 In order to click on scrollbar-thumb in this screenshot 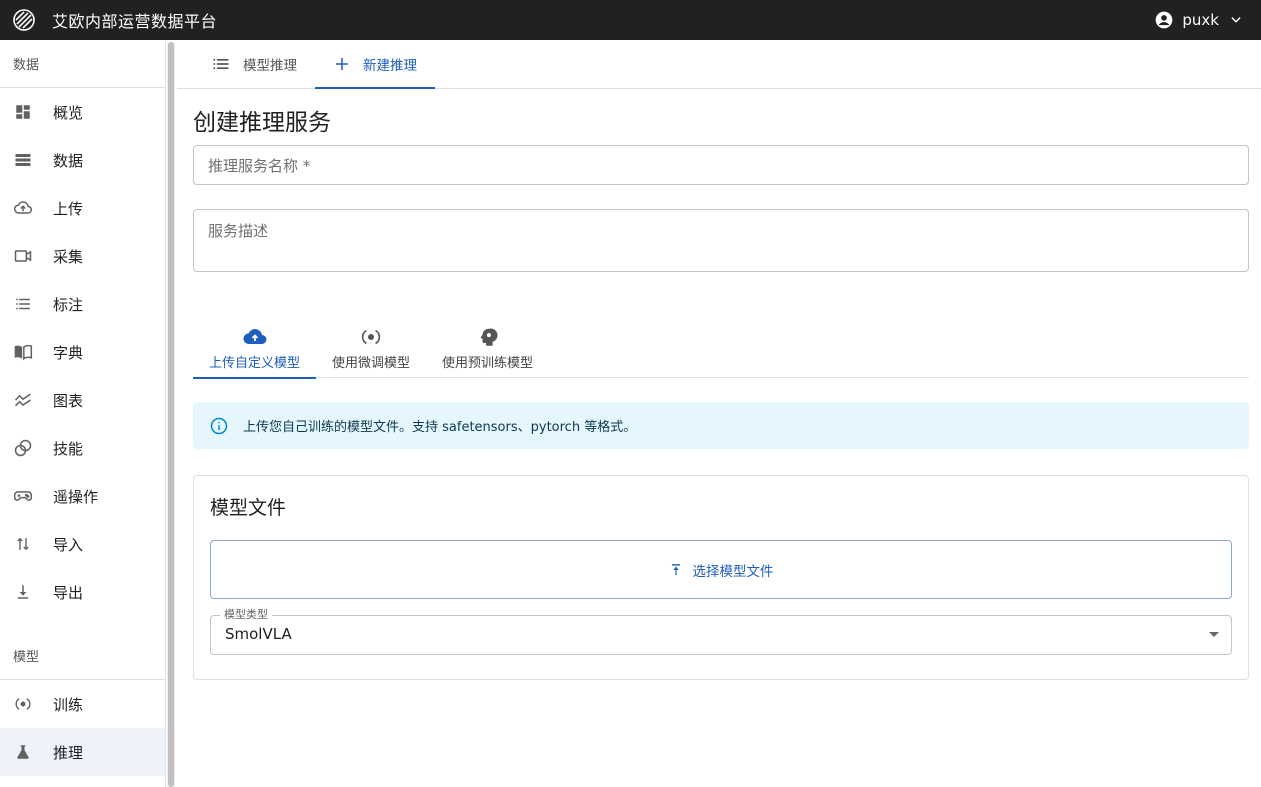, I will do `click(171, 414)`.